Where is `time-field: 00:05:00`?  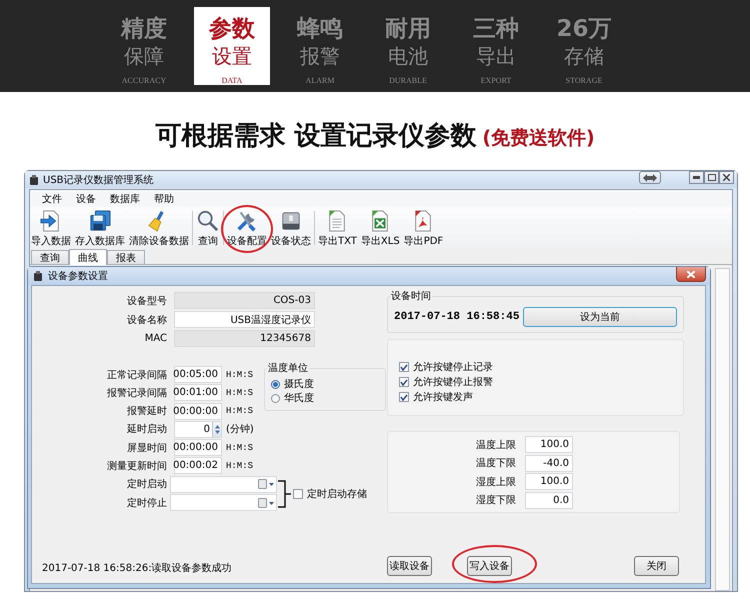 time-field: 00:05:00 is located at coordinates (198, 374).